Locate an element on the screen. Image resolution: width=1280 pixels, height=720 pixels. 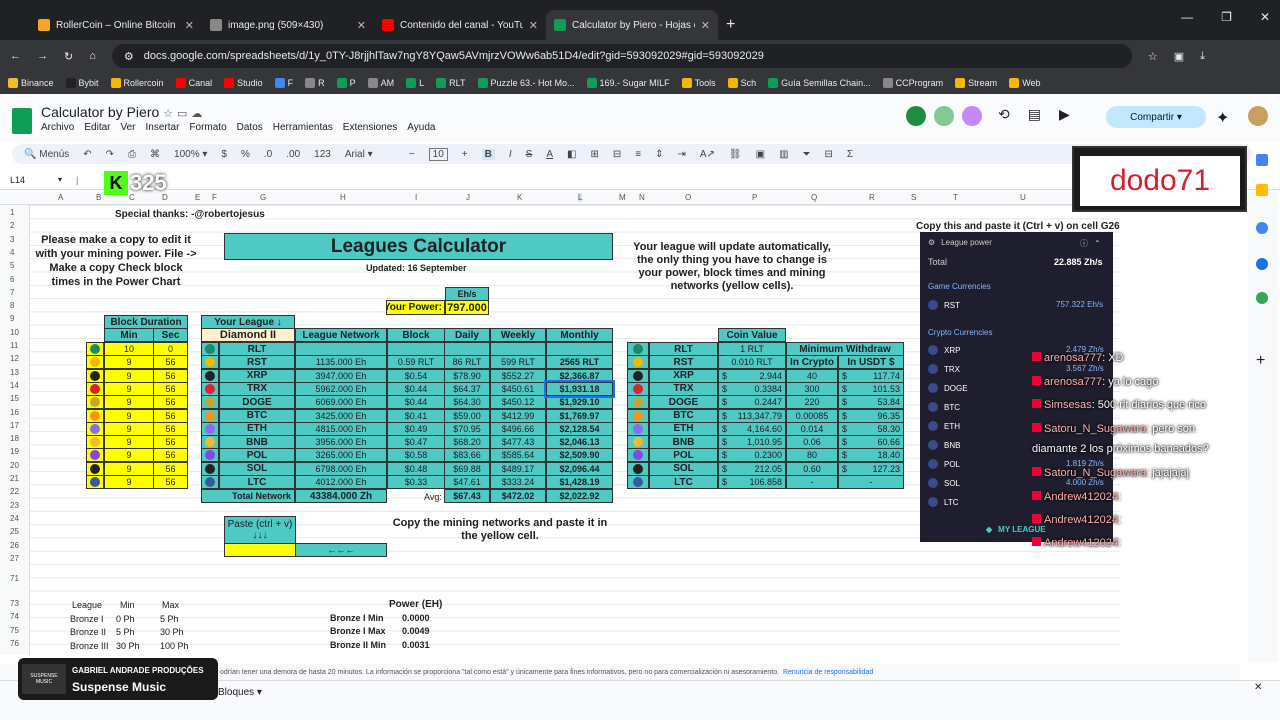
row-header-16: 16 is located at coordinates (14, 412).